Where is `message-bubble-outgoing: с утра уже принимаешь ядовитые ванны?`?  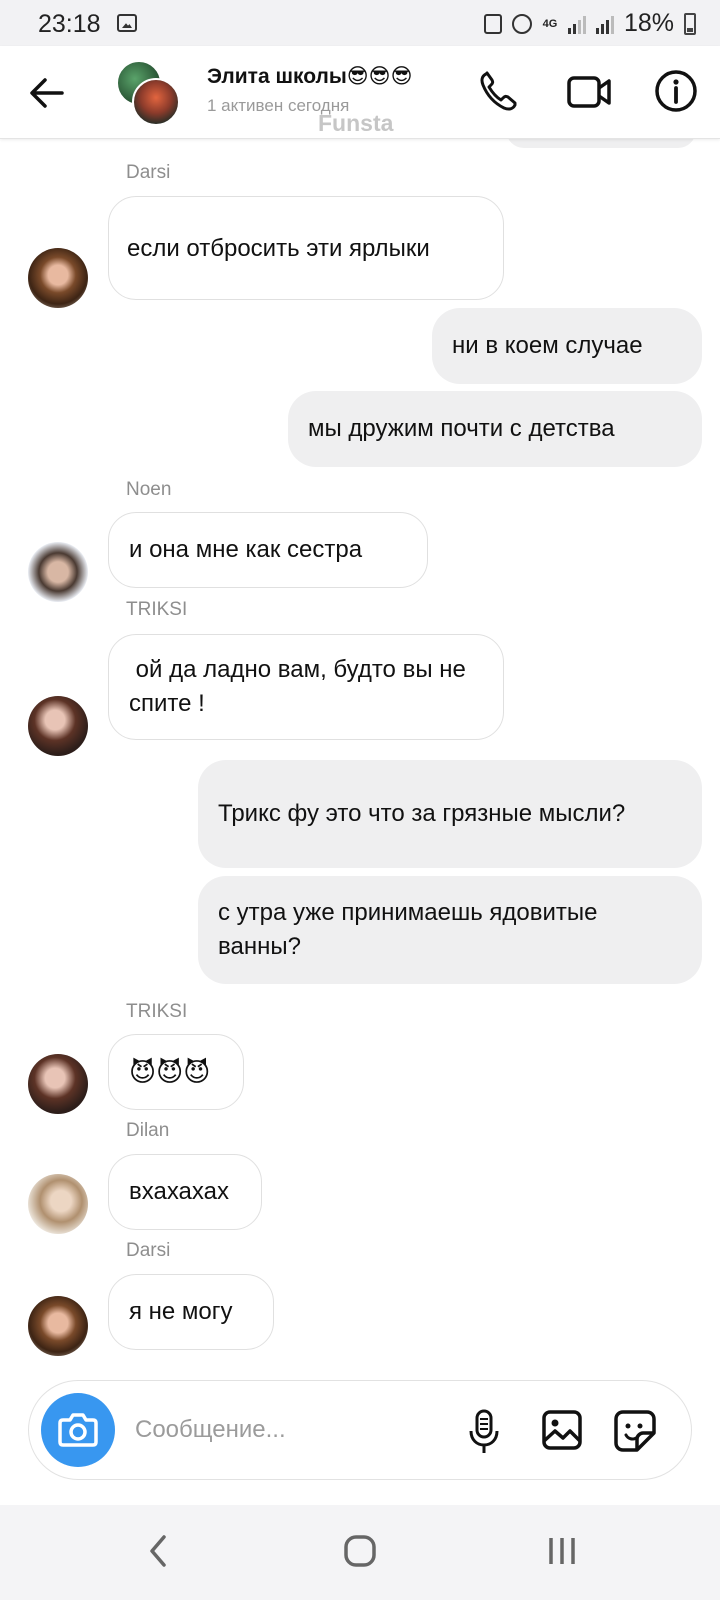 message-bubble-outgoing: с утра уже принимаешь ядовитые ванны? is located at coordinates (450, 930).